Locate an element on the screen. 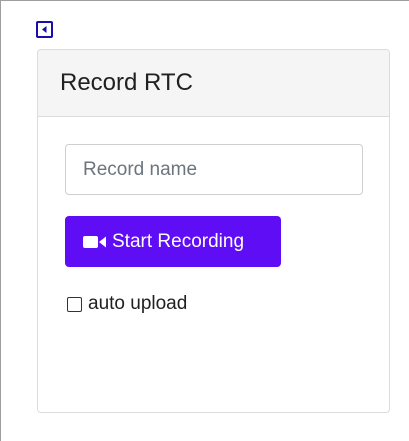 The image size is (409, 441). caret-left-icon is located at coordinates (44, 29).